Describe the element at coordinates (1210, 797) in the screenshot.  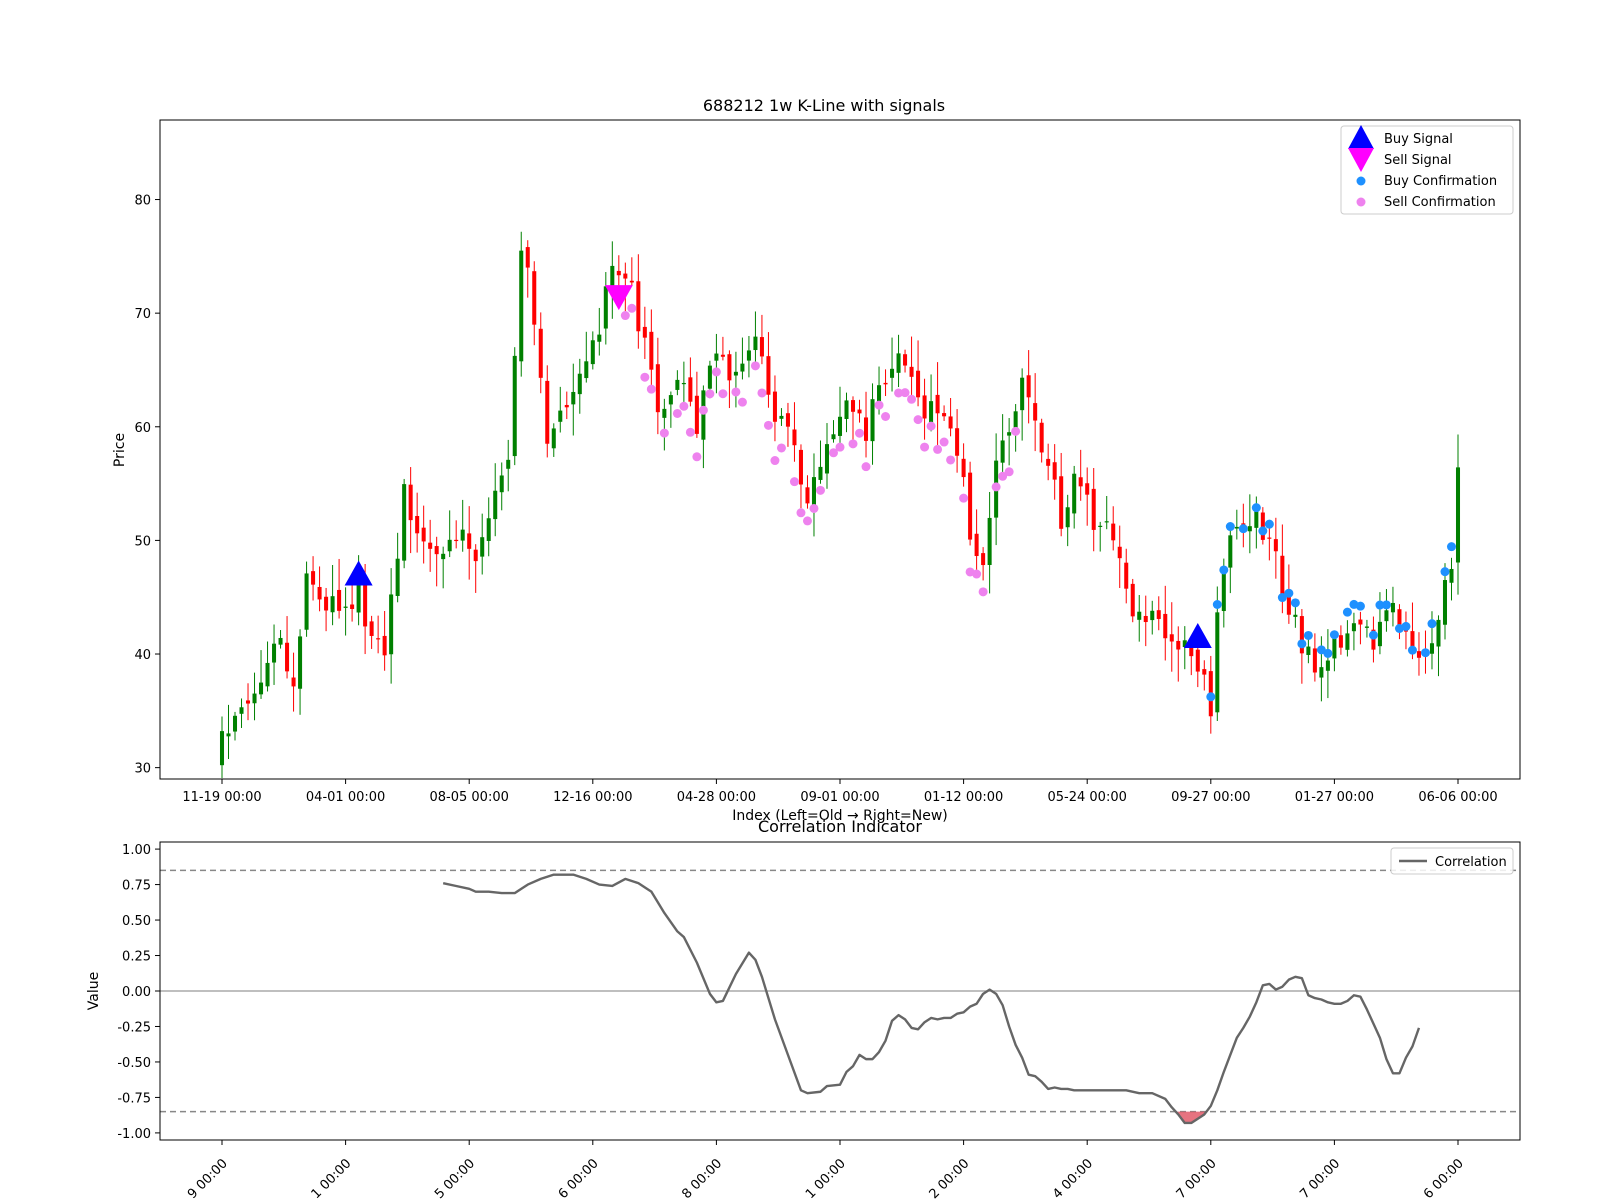
I see `x-tick-label: 09-27 00:00` at that location.